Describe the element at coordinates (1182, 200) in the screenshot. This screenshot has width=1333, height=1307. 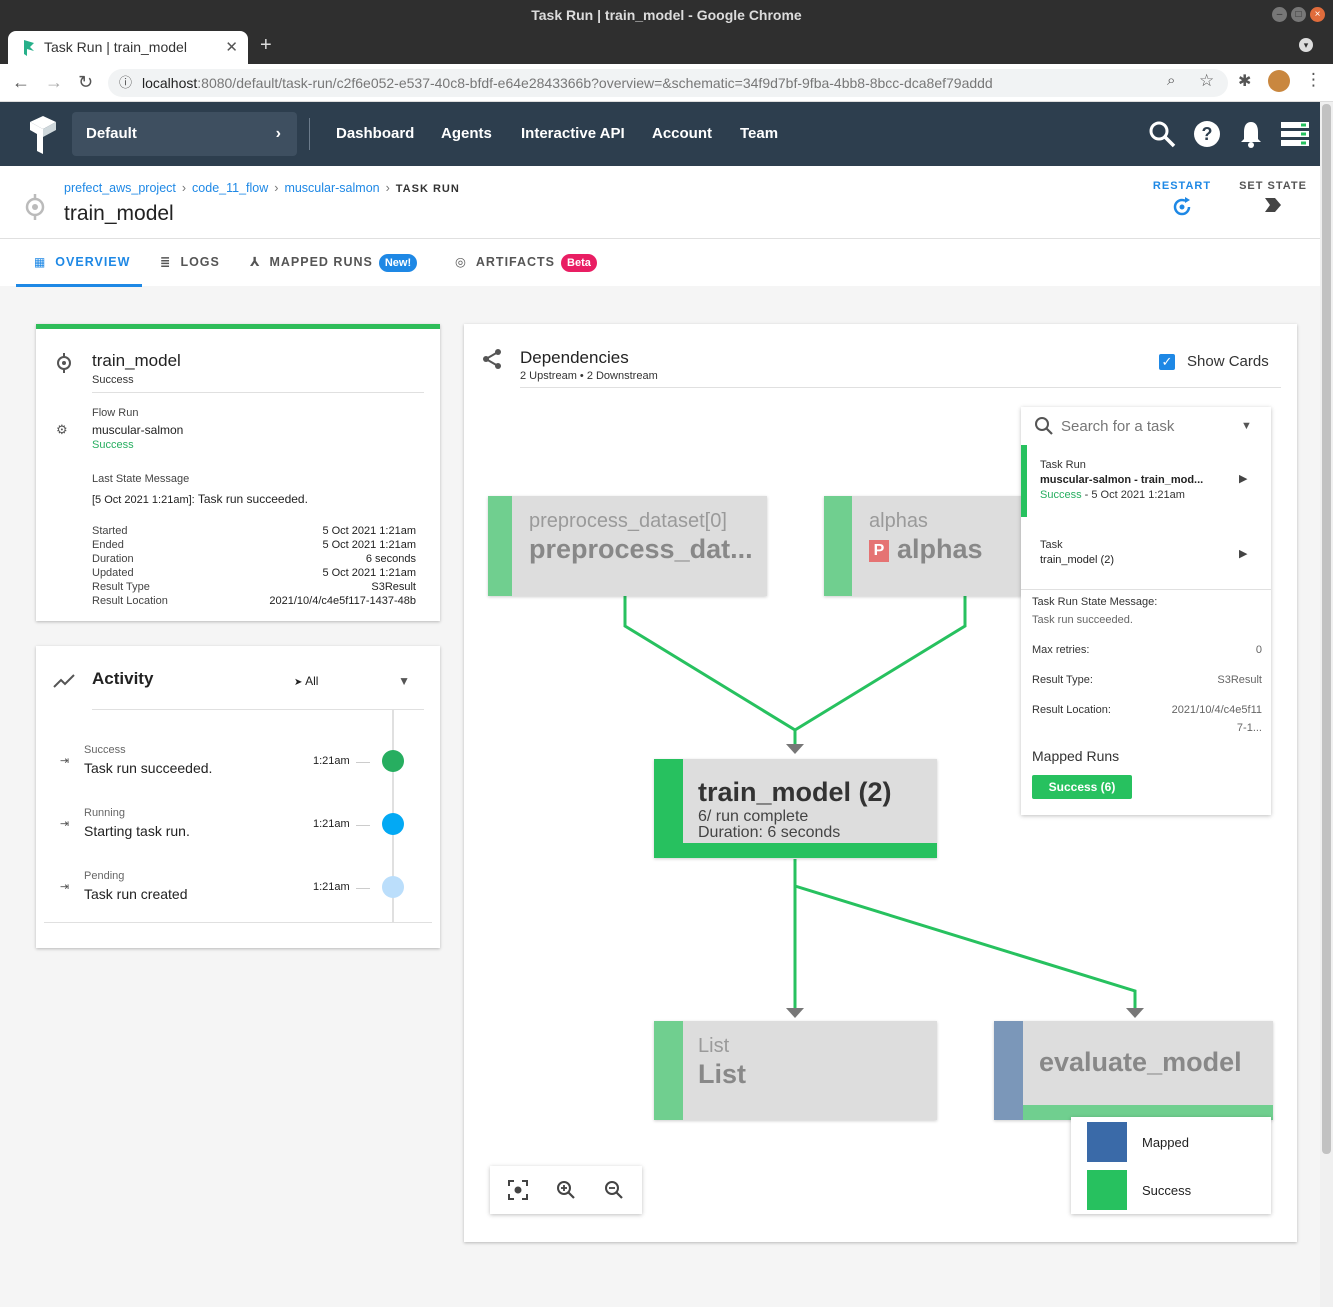
I see `restart-button: RESTART` at that location.